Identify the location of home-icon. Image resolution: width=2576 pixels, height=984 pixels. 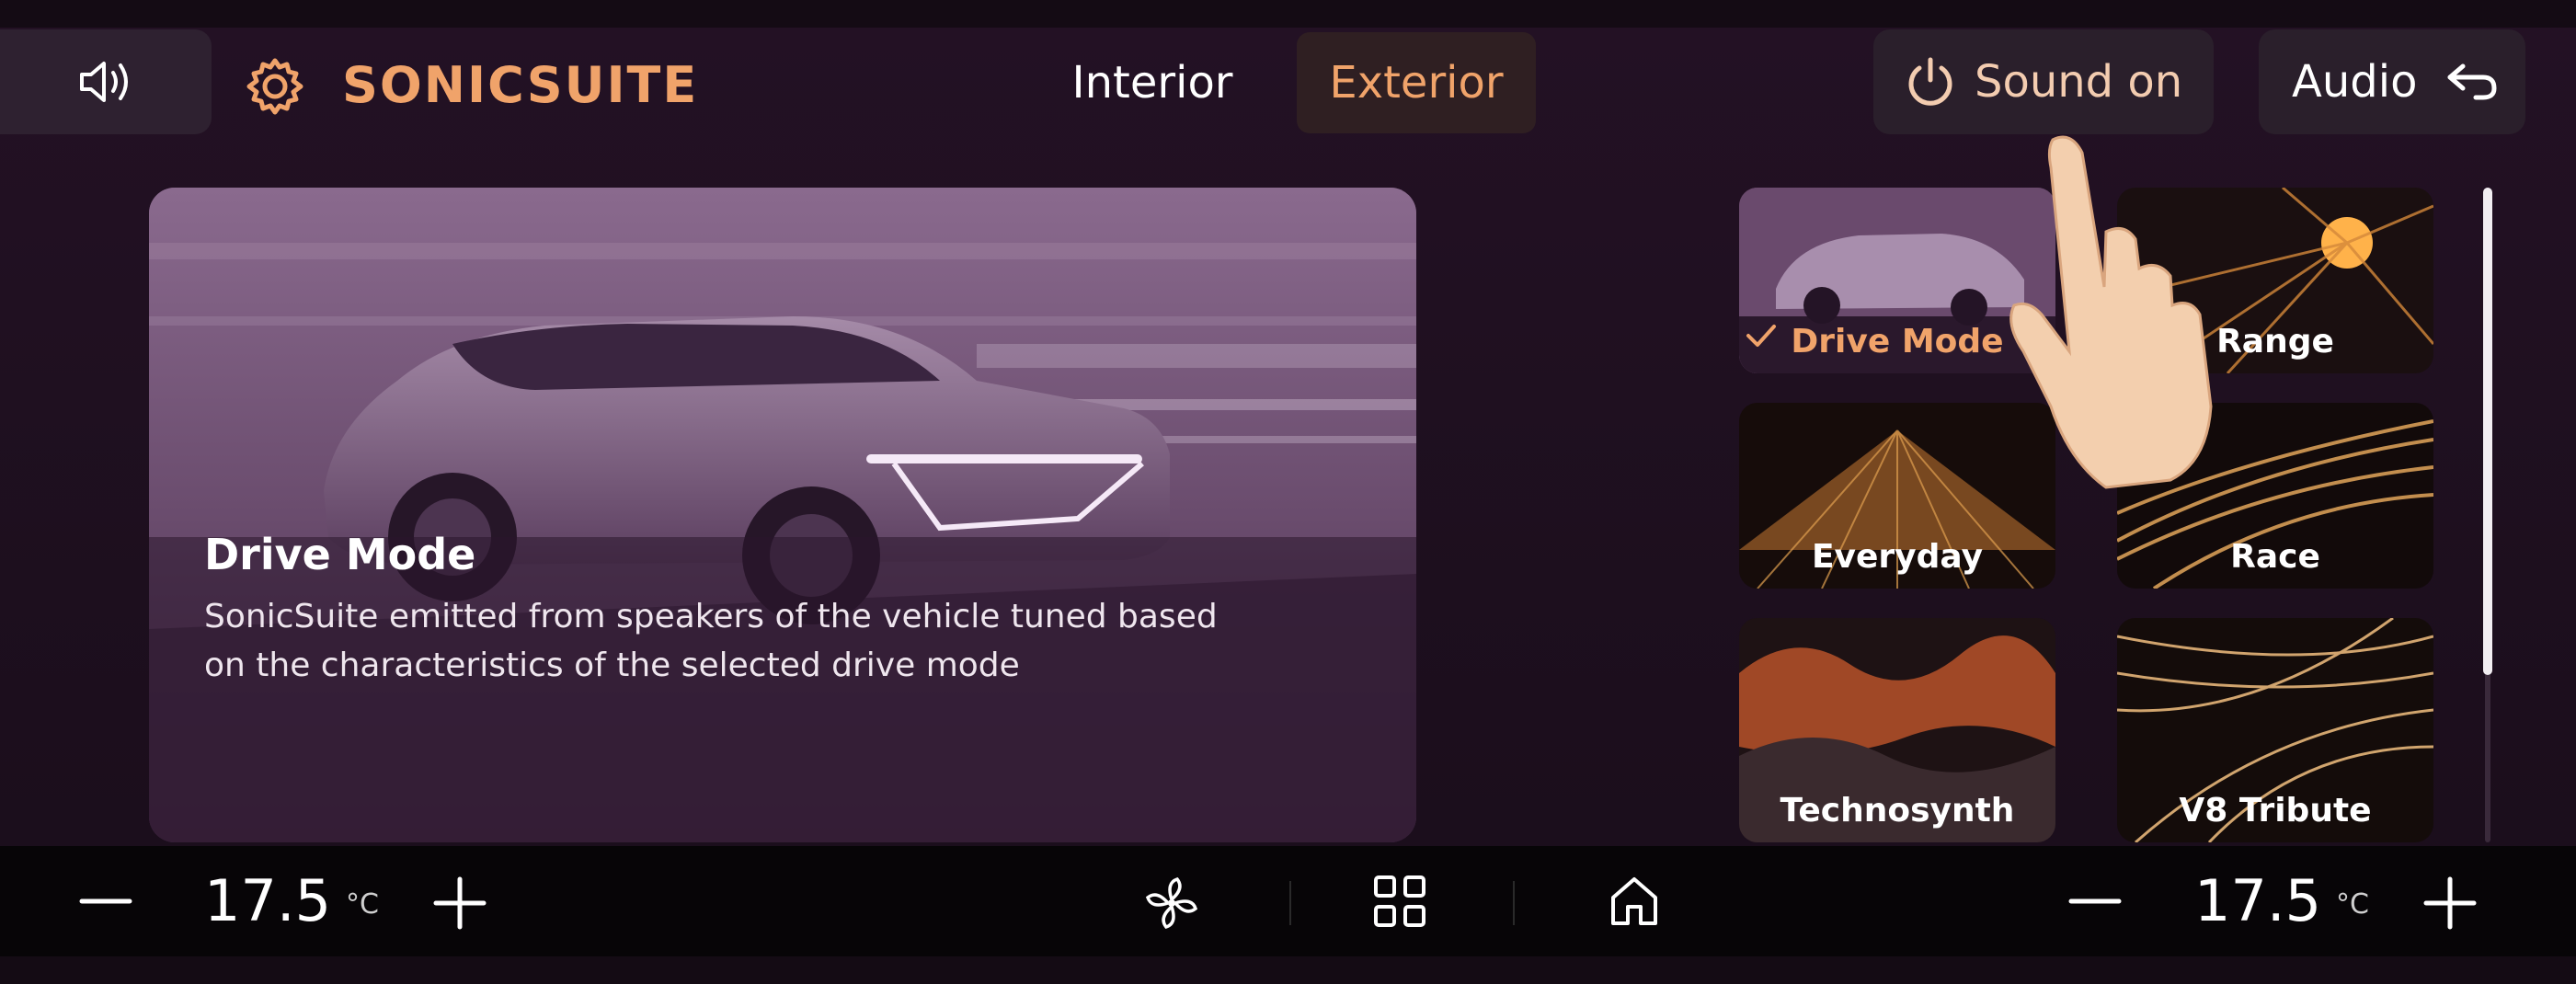
(1634, 901).